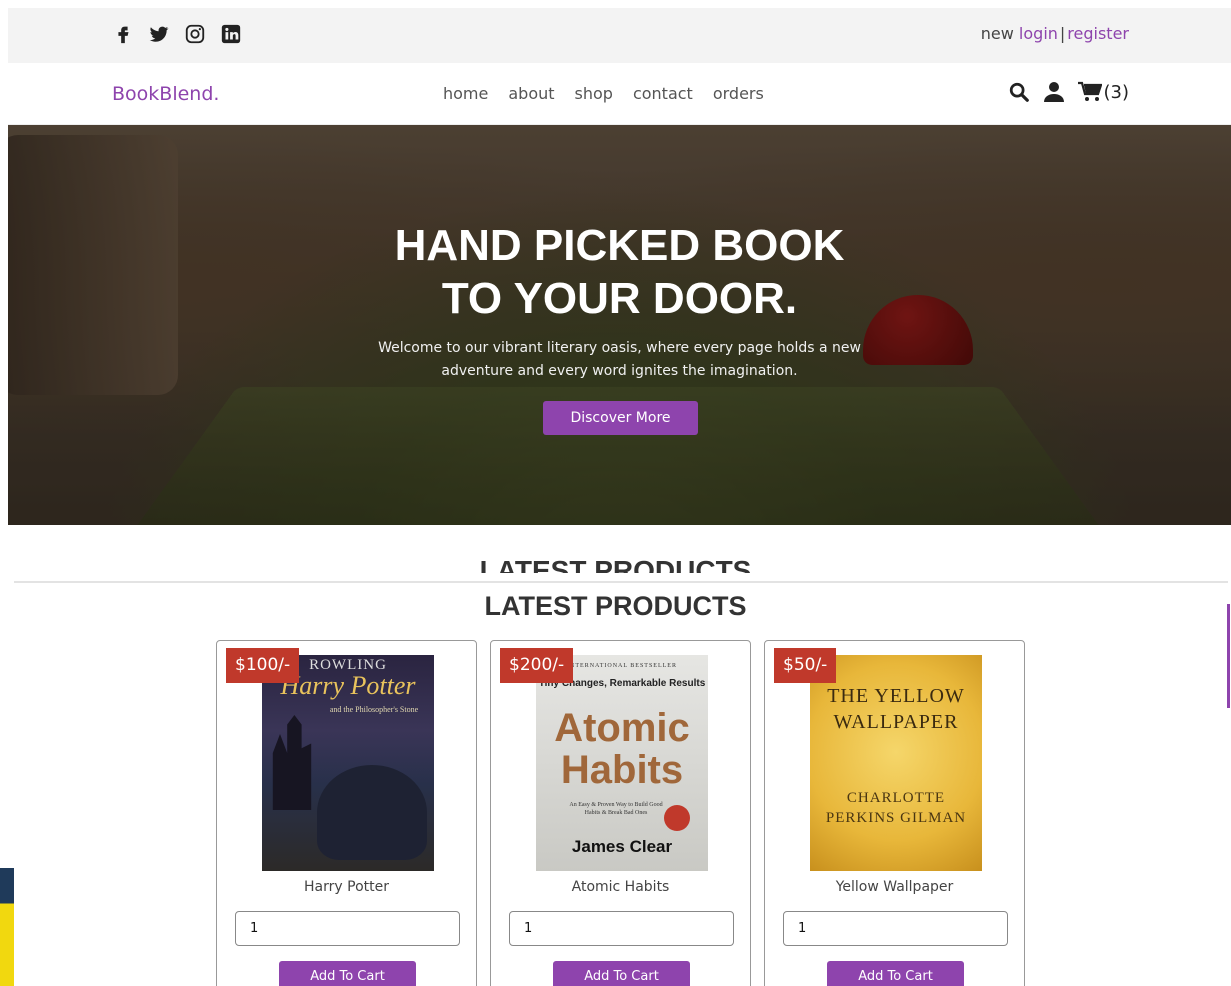 The height and width of the screenshot is (986, 1231). Describe the element at coordinates (1053, 92) in the screenshot. I see `user-icon` at that location.